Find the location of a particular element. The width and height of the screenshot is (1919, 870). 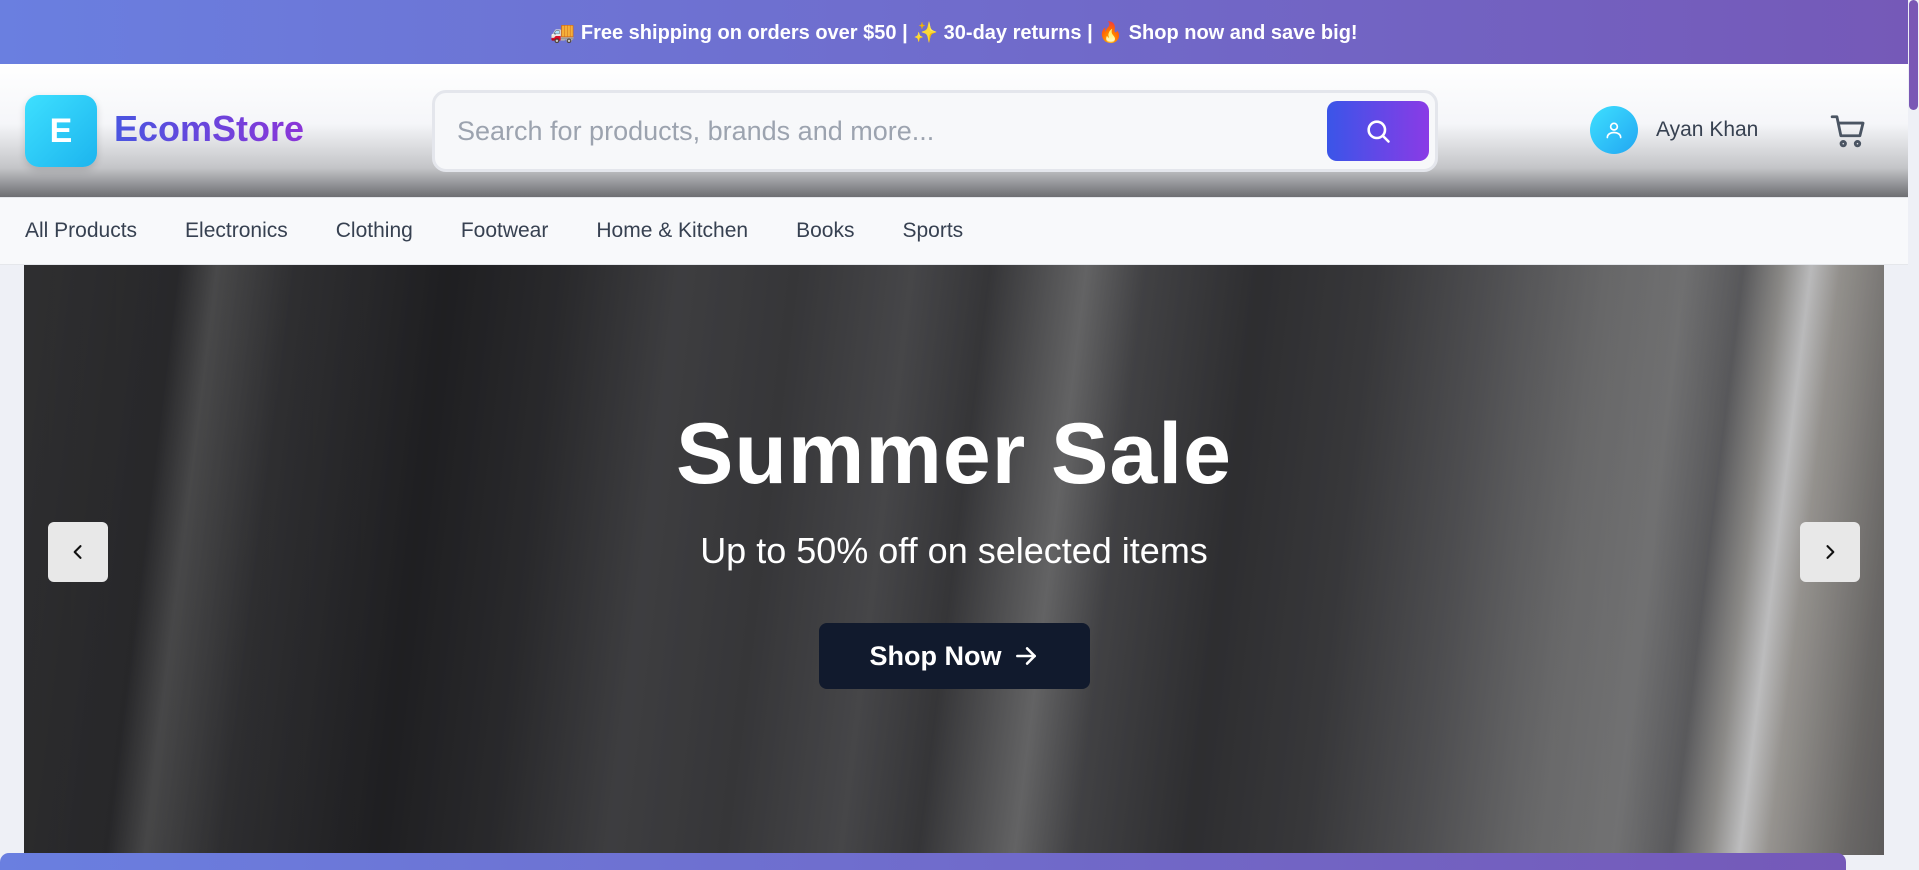

page-scrollbar is located at coordinates (1913, 435).